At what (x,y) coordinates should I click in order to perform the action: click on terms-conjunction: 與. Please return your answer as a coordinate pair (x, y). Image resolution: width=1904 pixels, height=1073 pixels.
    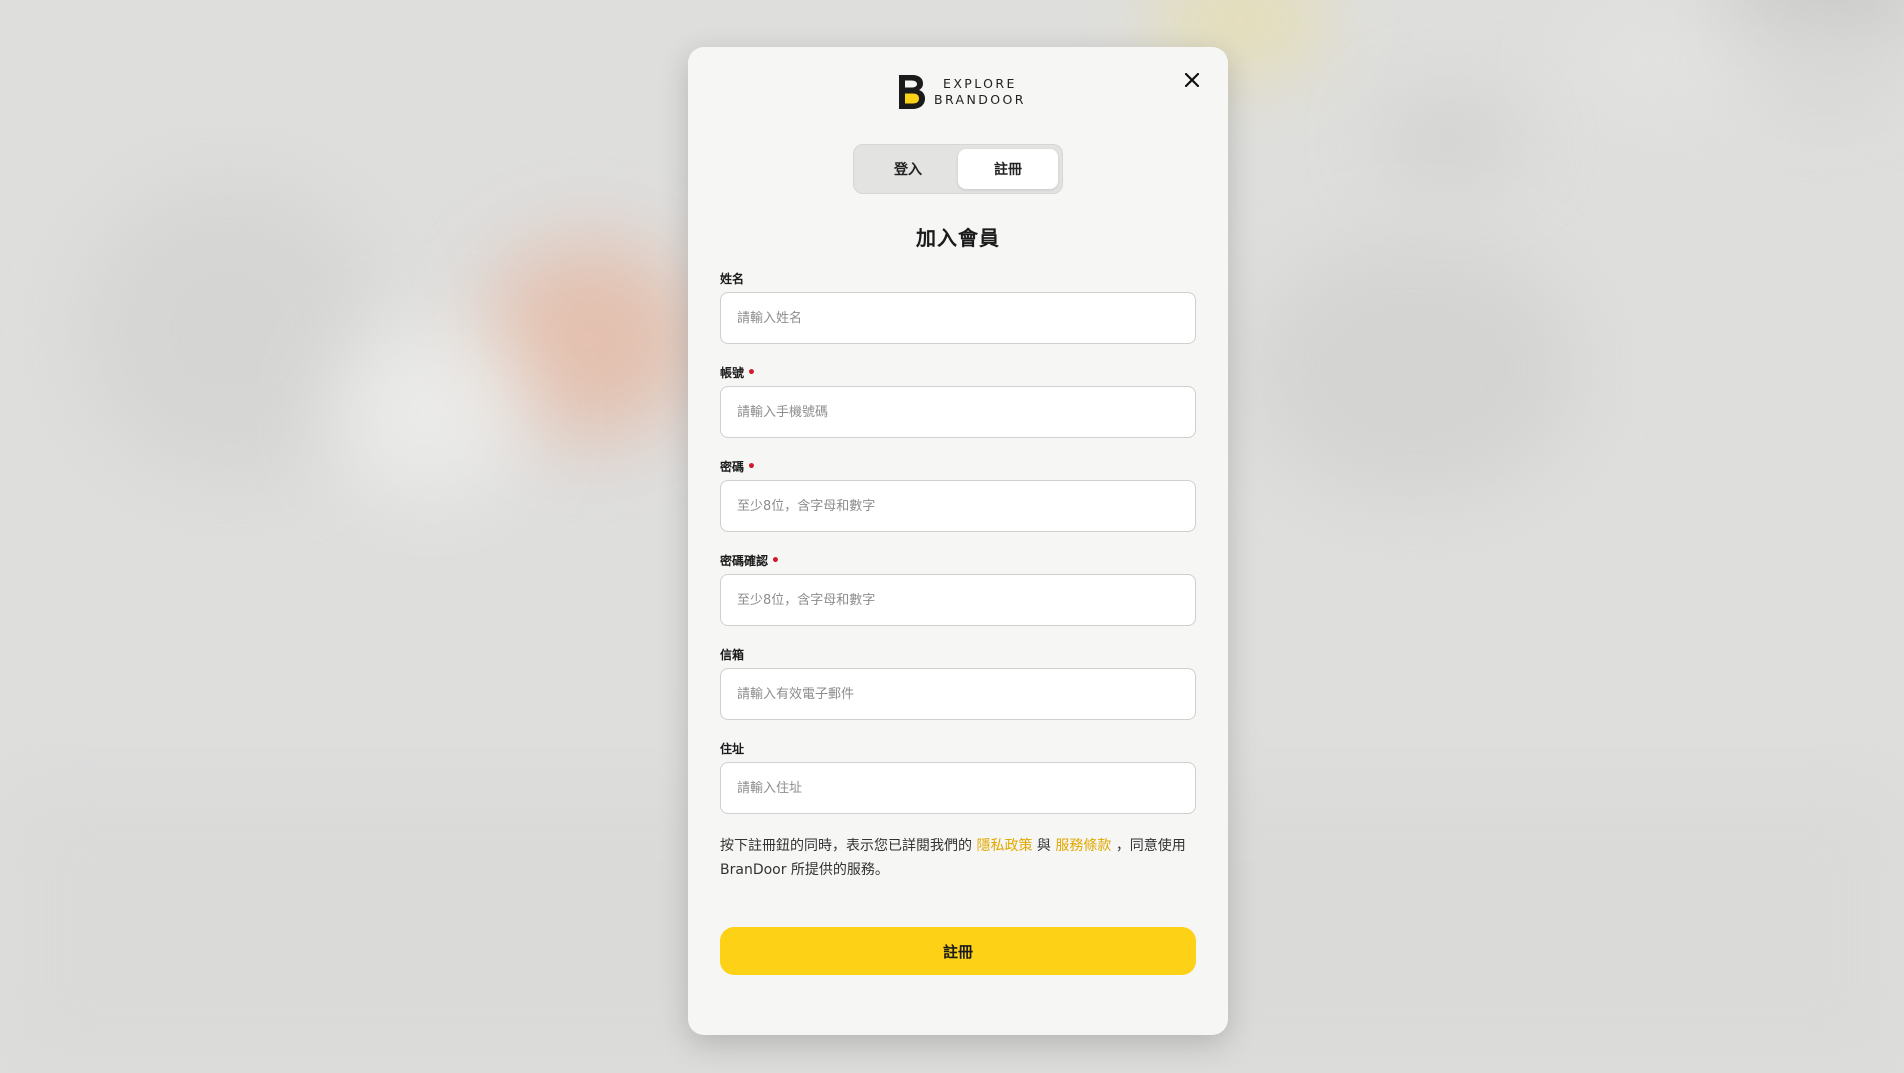
    Looking at the image, I should click on (1043, 846).